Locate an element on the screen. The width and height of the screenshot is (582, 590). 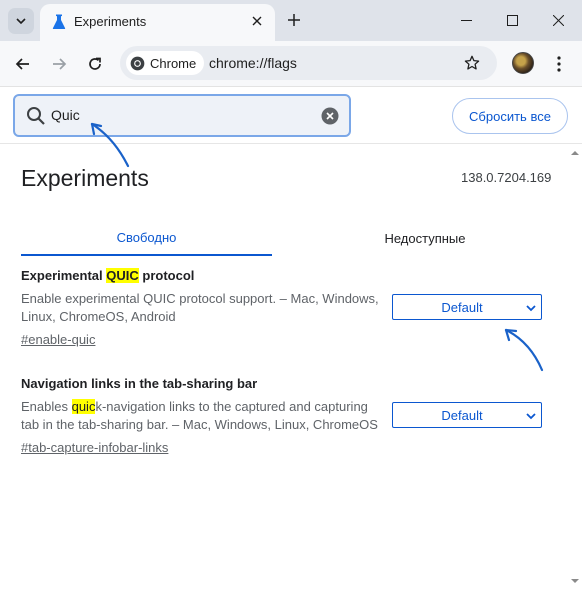
tab-search-button is located at coordinates (21, 21).